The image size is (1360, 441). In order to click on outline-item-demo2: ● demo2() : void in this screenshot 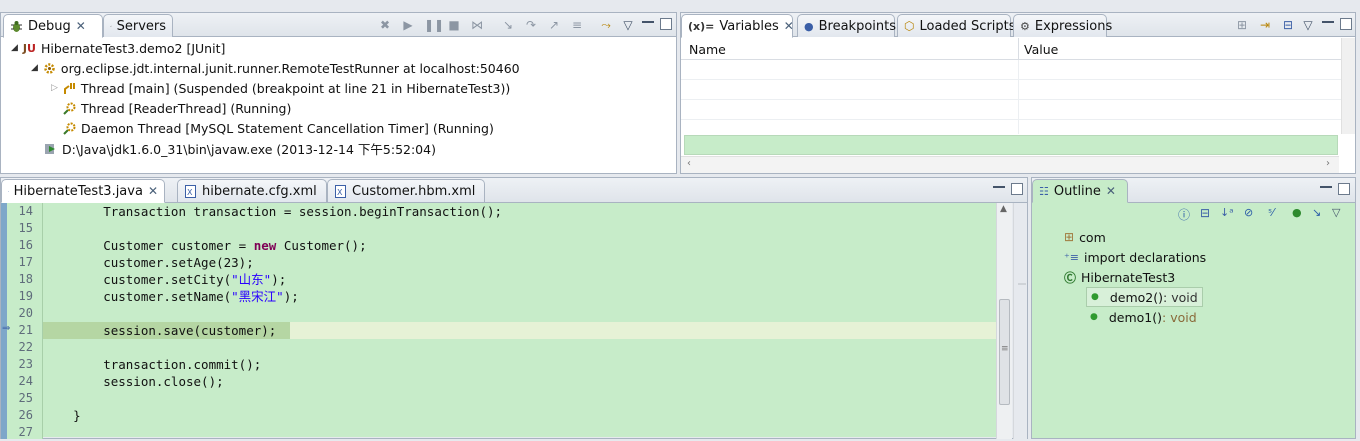, I will do `click(1144, 297)`.